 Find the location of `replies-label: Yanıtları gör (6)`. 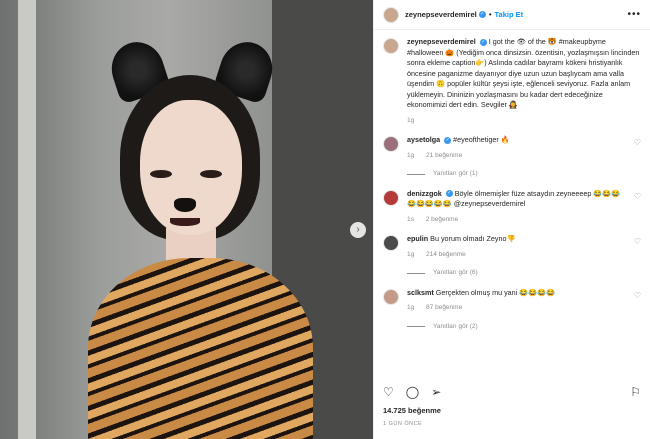

replies-label: Yanıtları gör (6) is located at coordinates (455, 272).